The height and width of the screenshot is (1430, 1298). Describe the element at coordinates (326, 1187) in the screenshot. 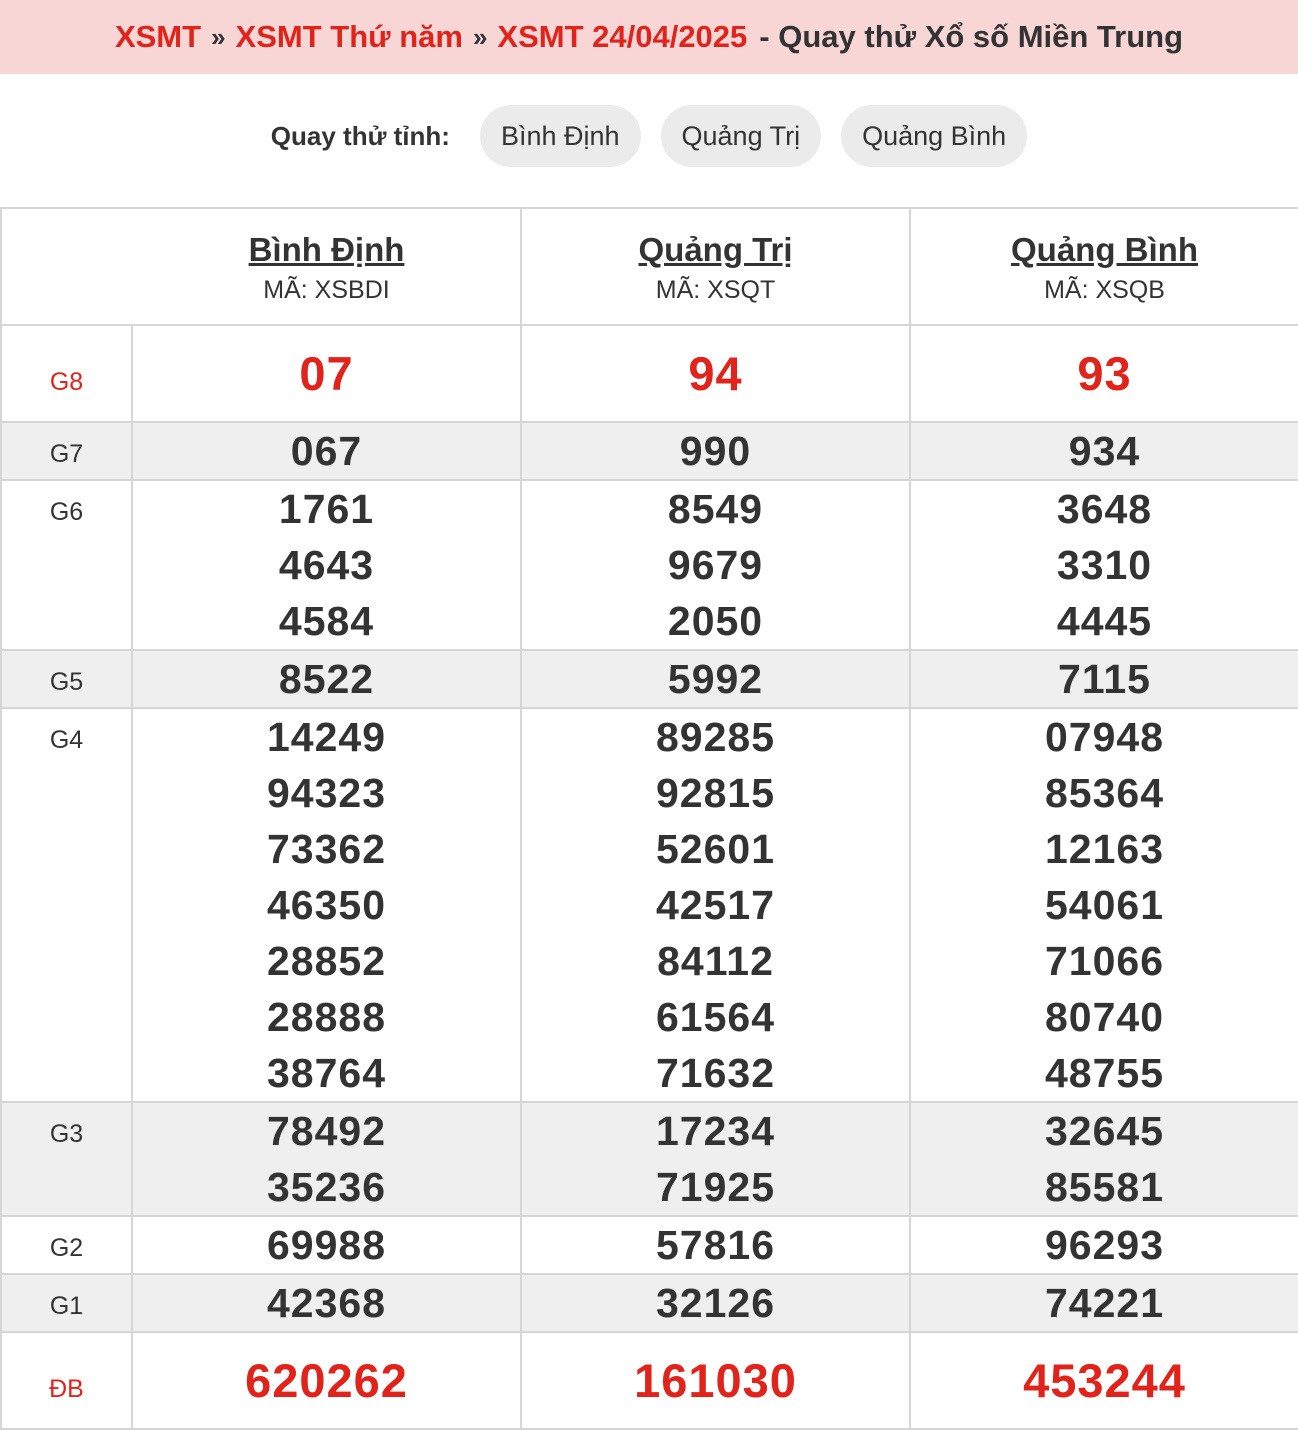

I see `prize-number: 35236` at that location.